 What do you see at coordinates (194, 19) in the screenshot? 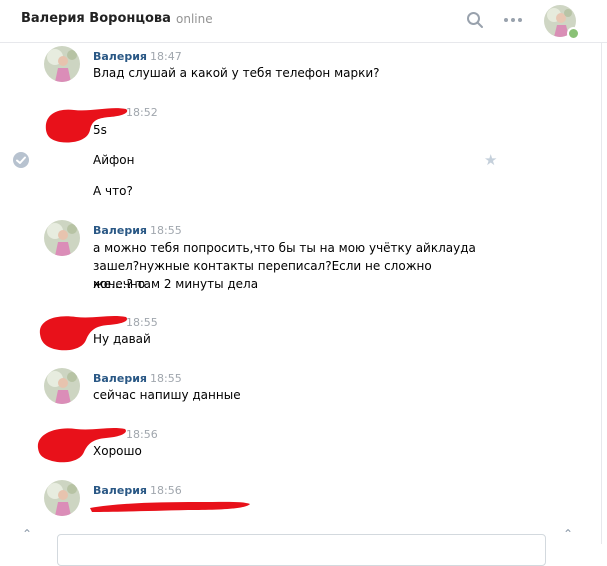
I see `online-status: online` at bounding box center [194, 19].